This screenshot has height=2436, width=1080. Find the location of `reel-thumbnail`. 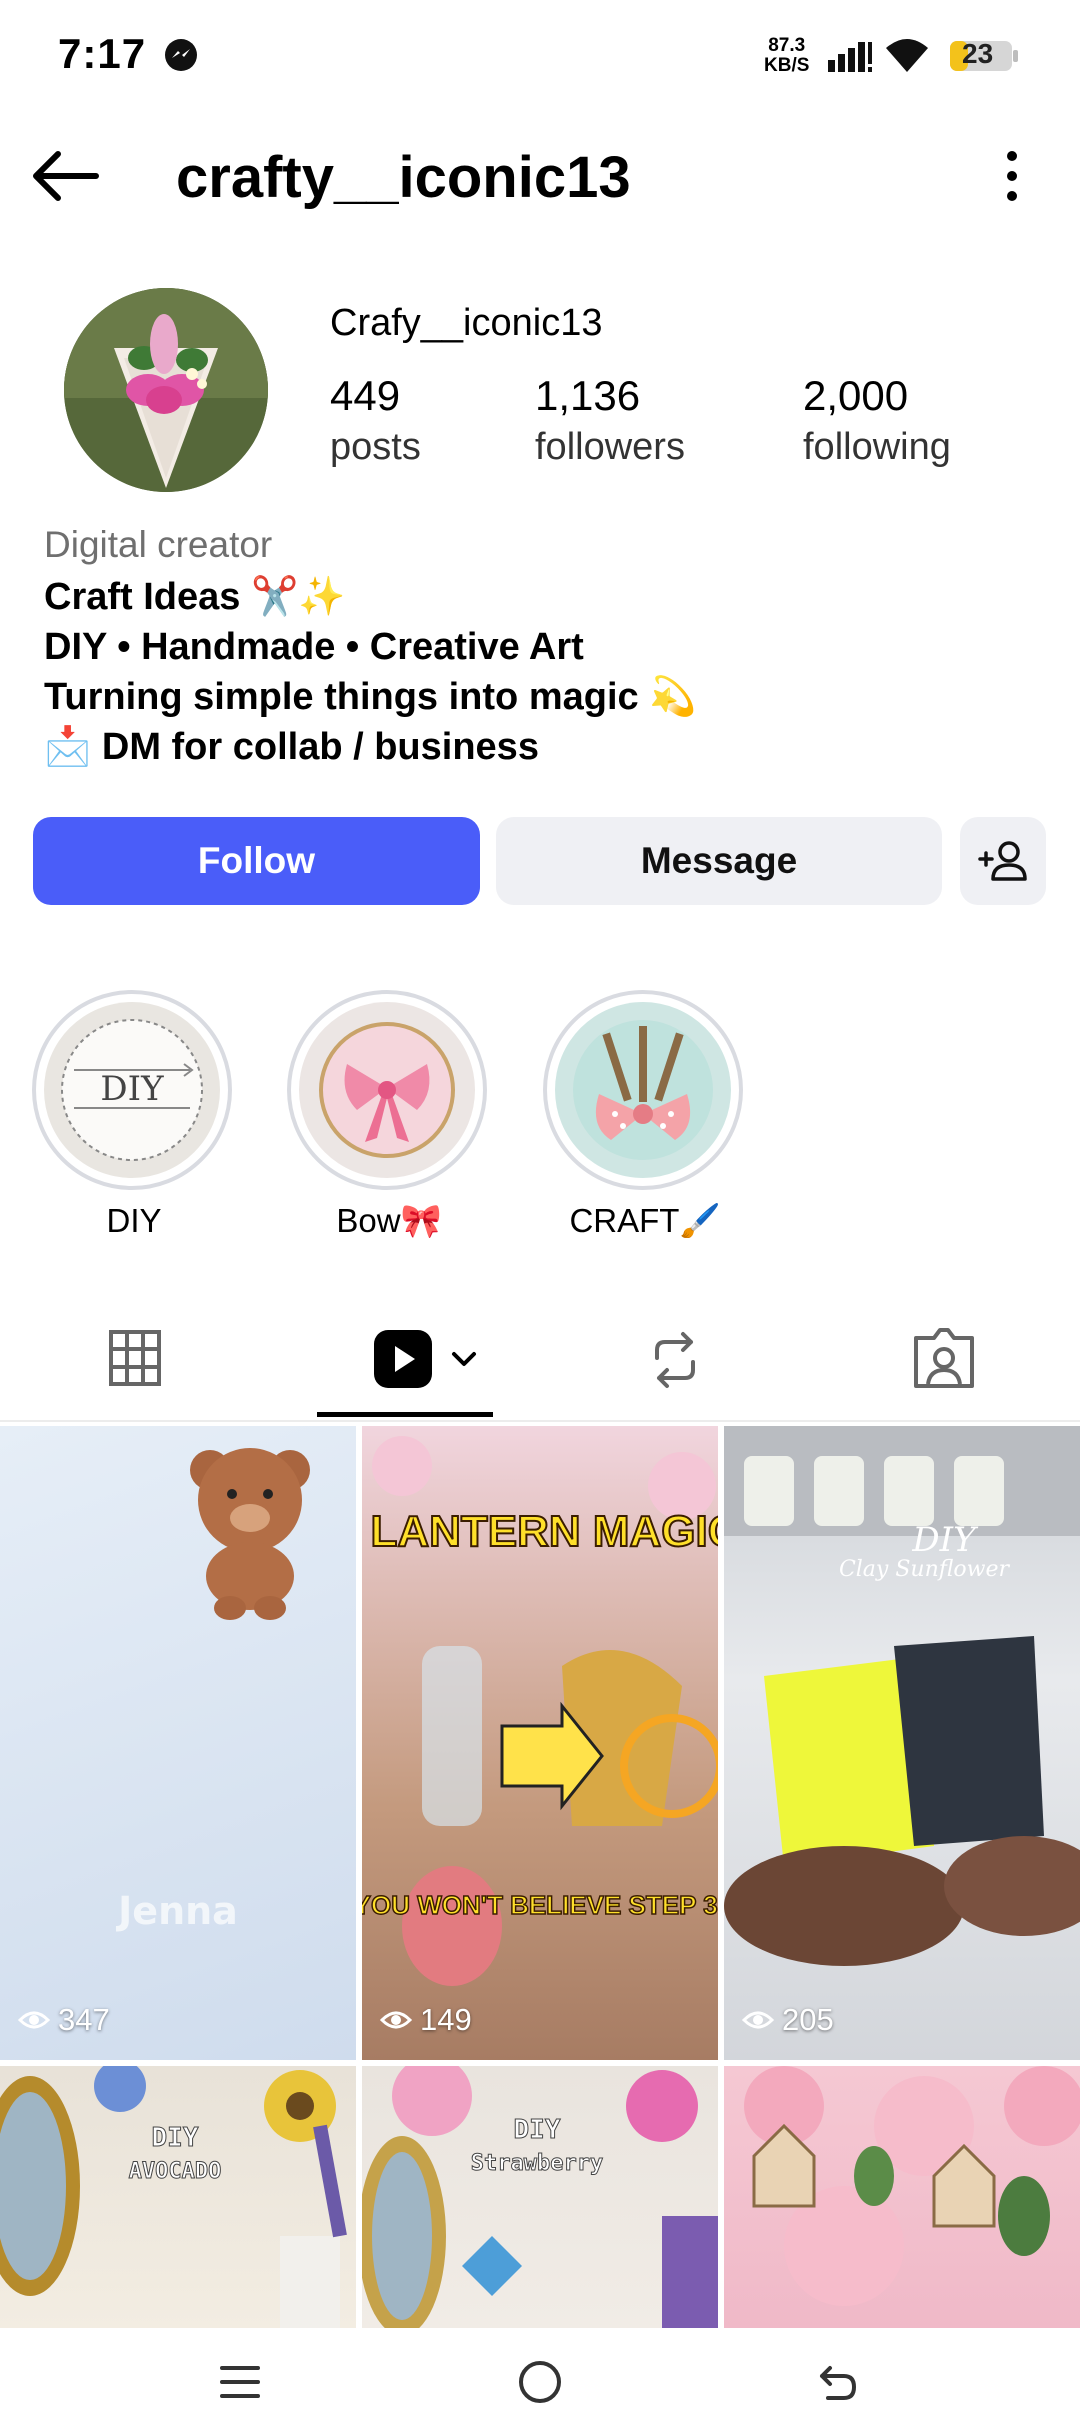

reel-thumbnail is located at coordinates (902, 2197).